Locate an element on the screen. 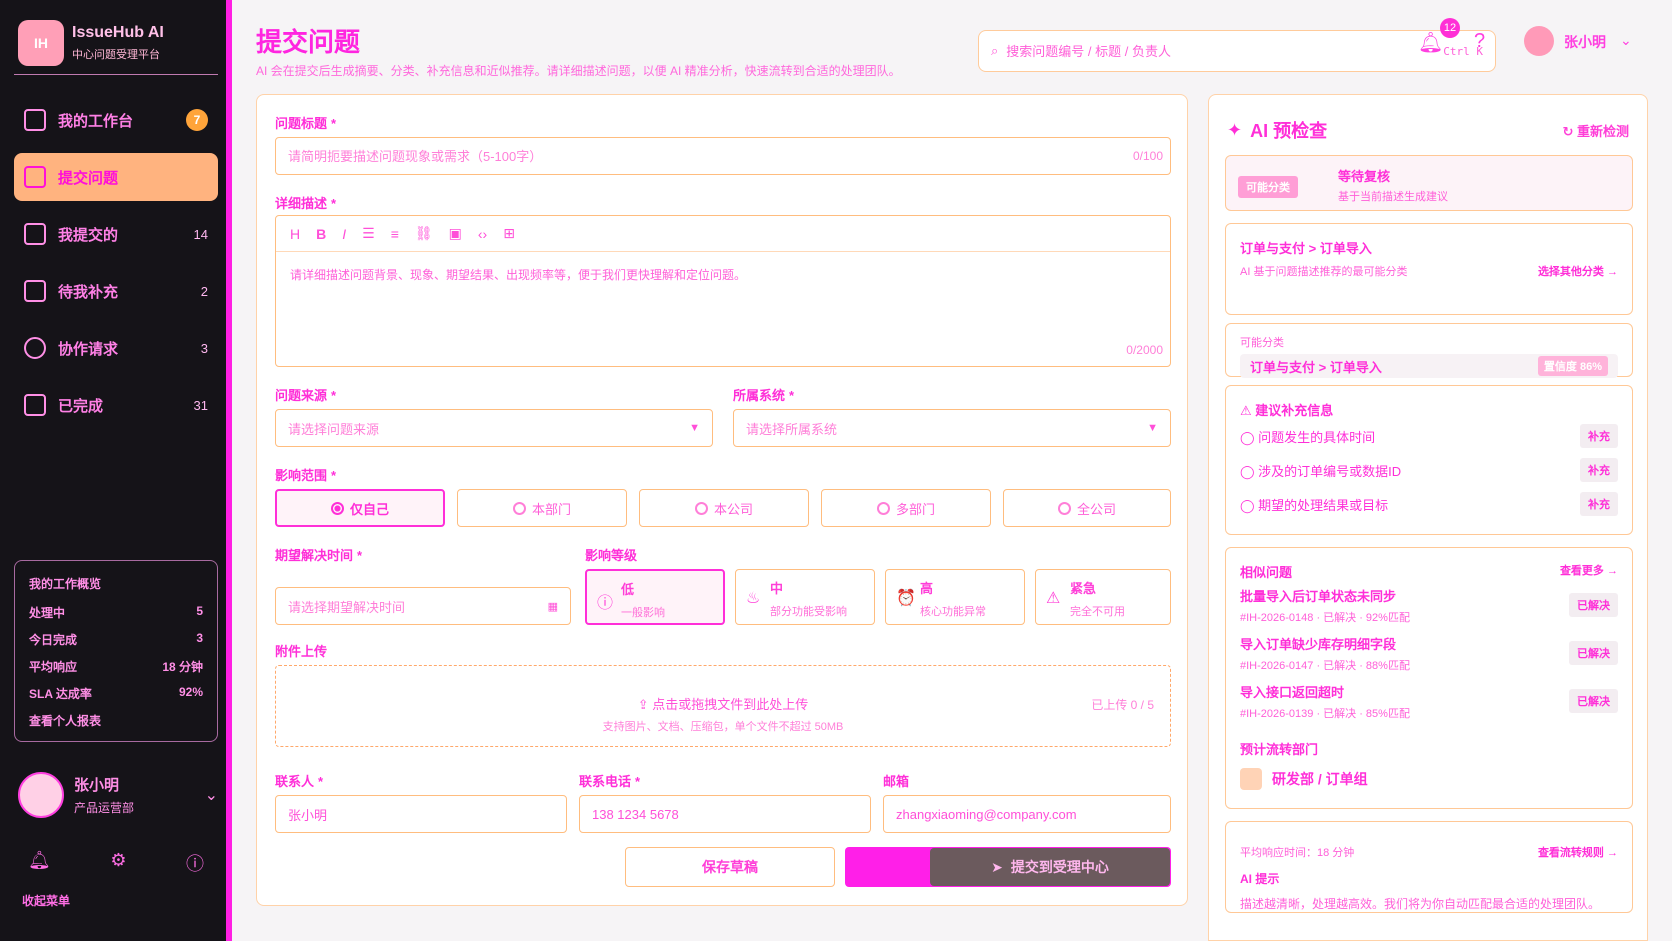  tip-title: AI 提示 is located at coordinates (1260, 879).